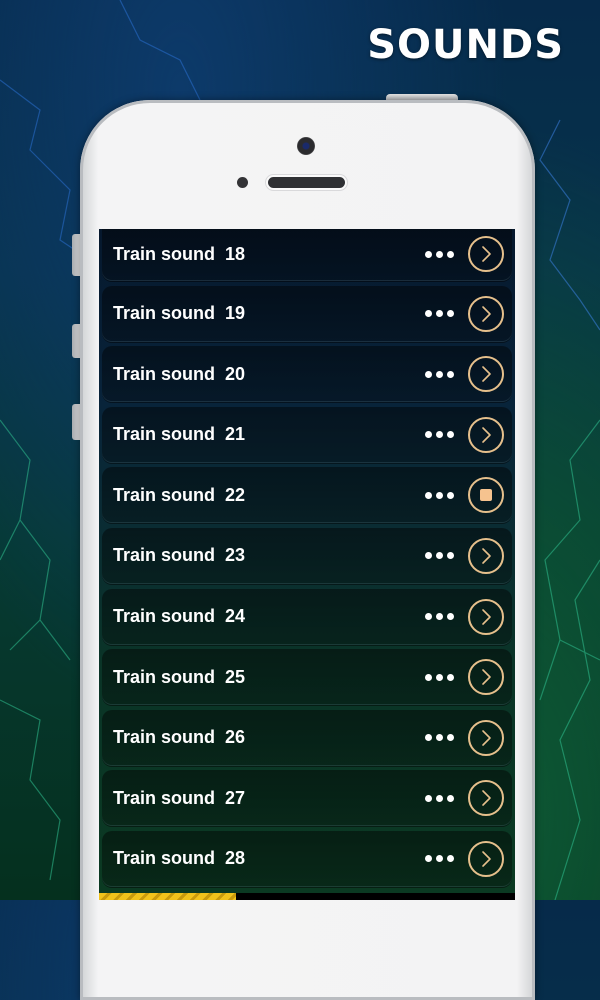 Image resolution: width=600 pixels, height=1000 pixels. Describe the element at coordinates (179, 555) in the screenshot. I see `sound-label: Train sound 23` at that location.